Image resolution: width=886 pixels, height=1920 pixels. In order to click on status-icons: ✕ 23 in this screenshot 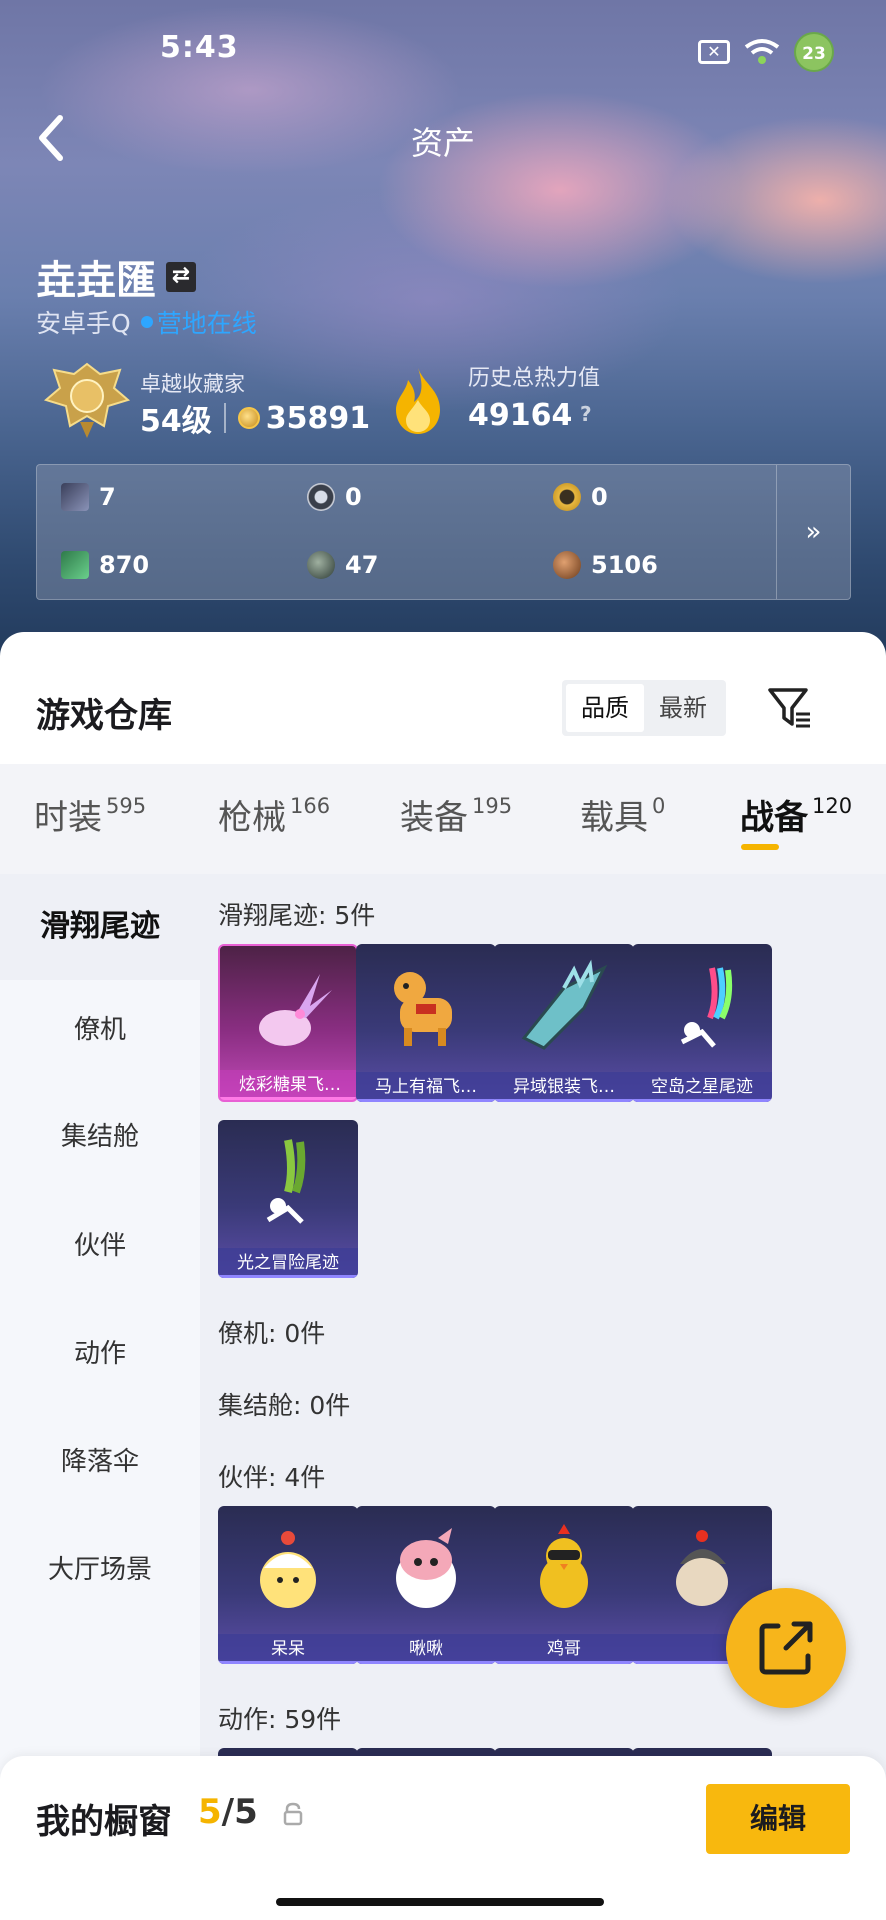, I will do `click(766, 52)`.